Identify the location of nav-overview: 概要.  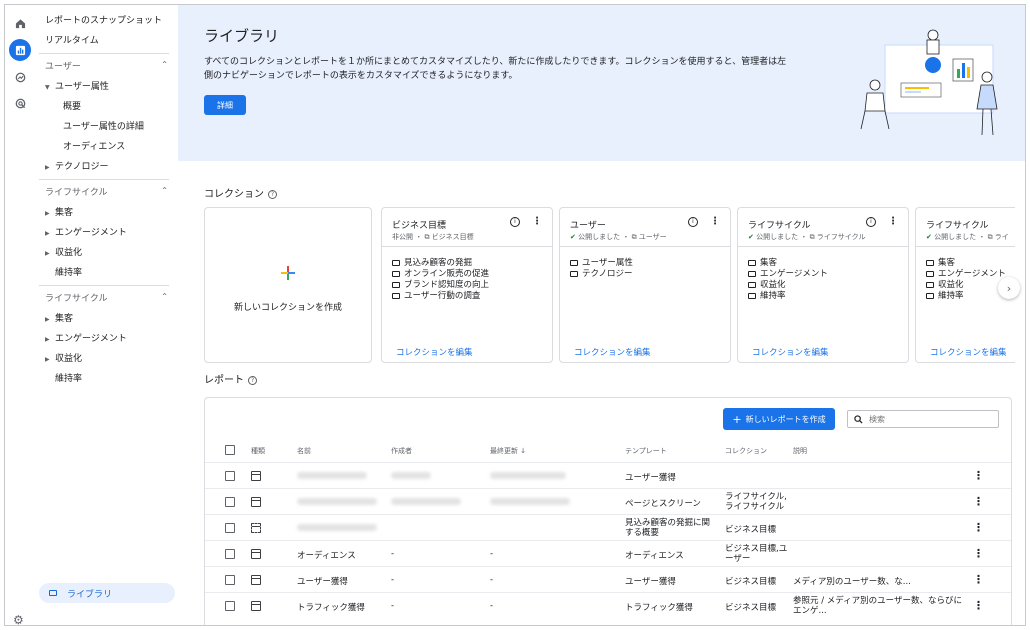
(72, 105).